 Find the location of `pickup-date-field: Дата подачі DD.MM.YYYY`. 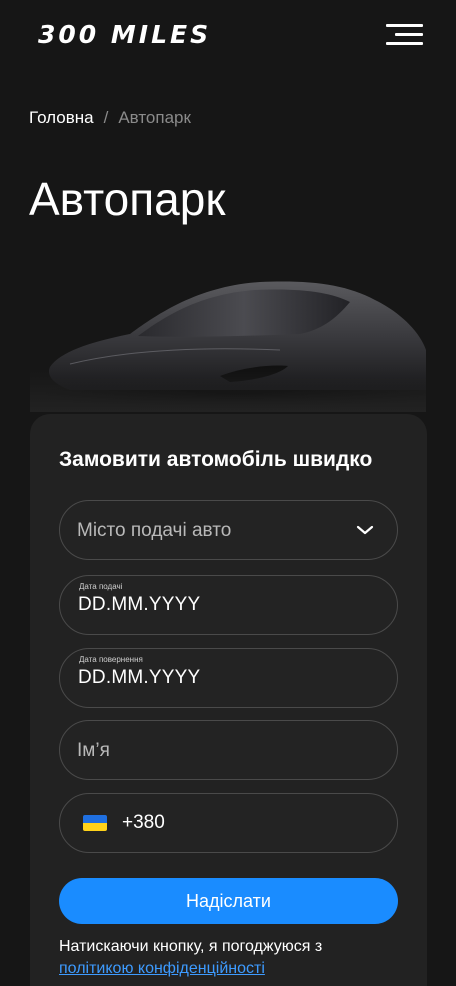

pickup-date-field: Дата подачі DD.MM.YYYY is located at coordinates (228, 605).